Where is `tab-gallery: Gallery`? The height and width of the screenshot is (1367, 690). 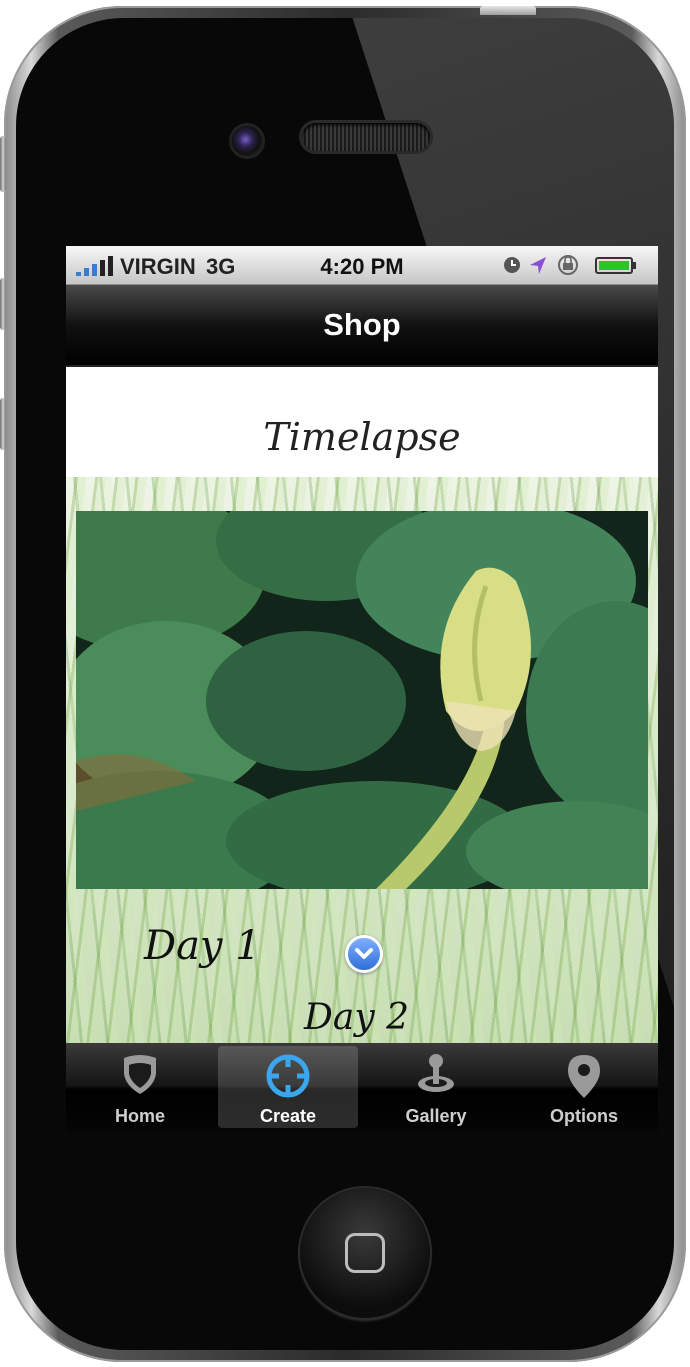
tab-gallery: Gallery is located at coordinates (436, 1087).